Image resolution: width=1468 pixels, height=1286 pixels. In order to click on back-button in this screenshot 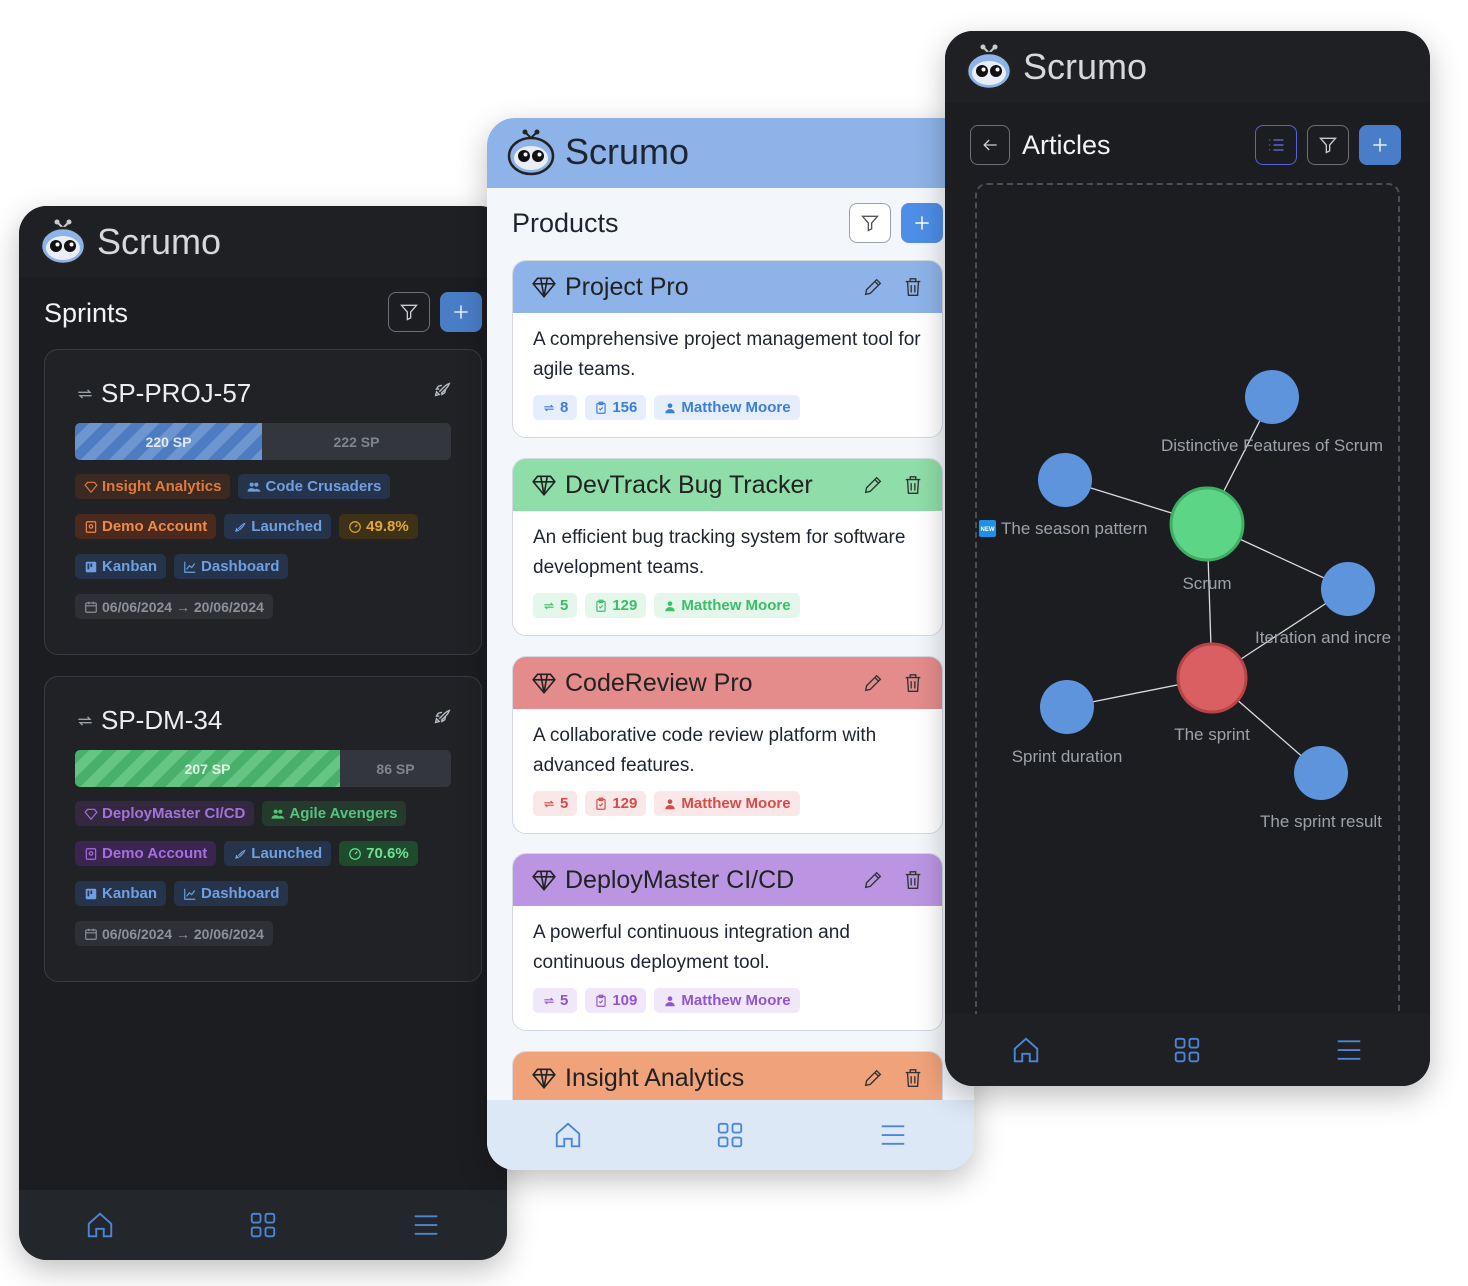, I will do `click(990, 145)`.